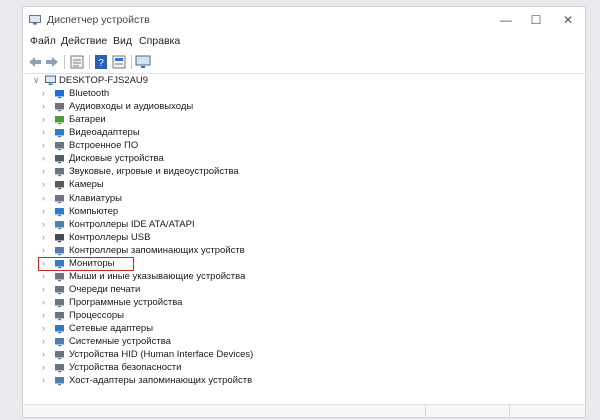  I want to click on forward-arrow-icon, so click(52, 62).